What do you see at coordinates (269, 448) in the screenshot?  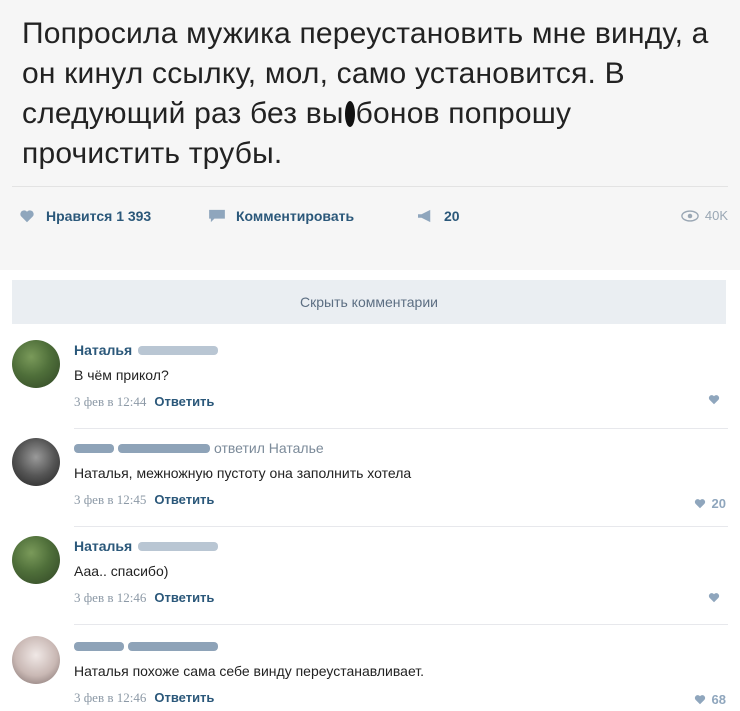 I see `reply-to-label: ответил Наталье` at bounding box center [269, 448].